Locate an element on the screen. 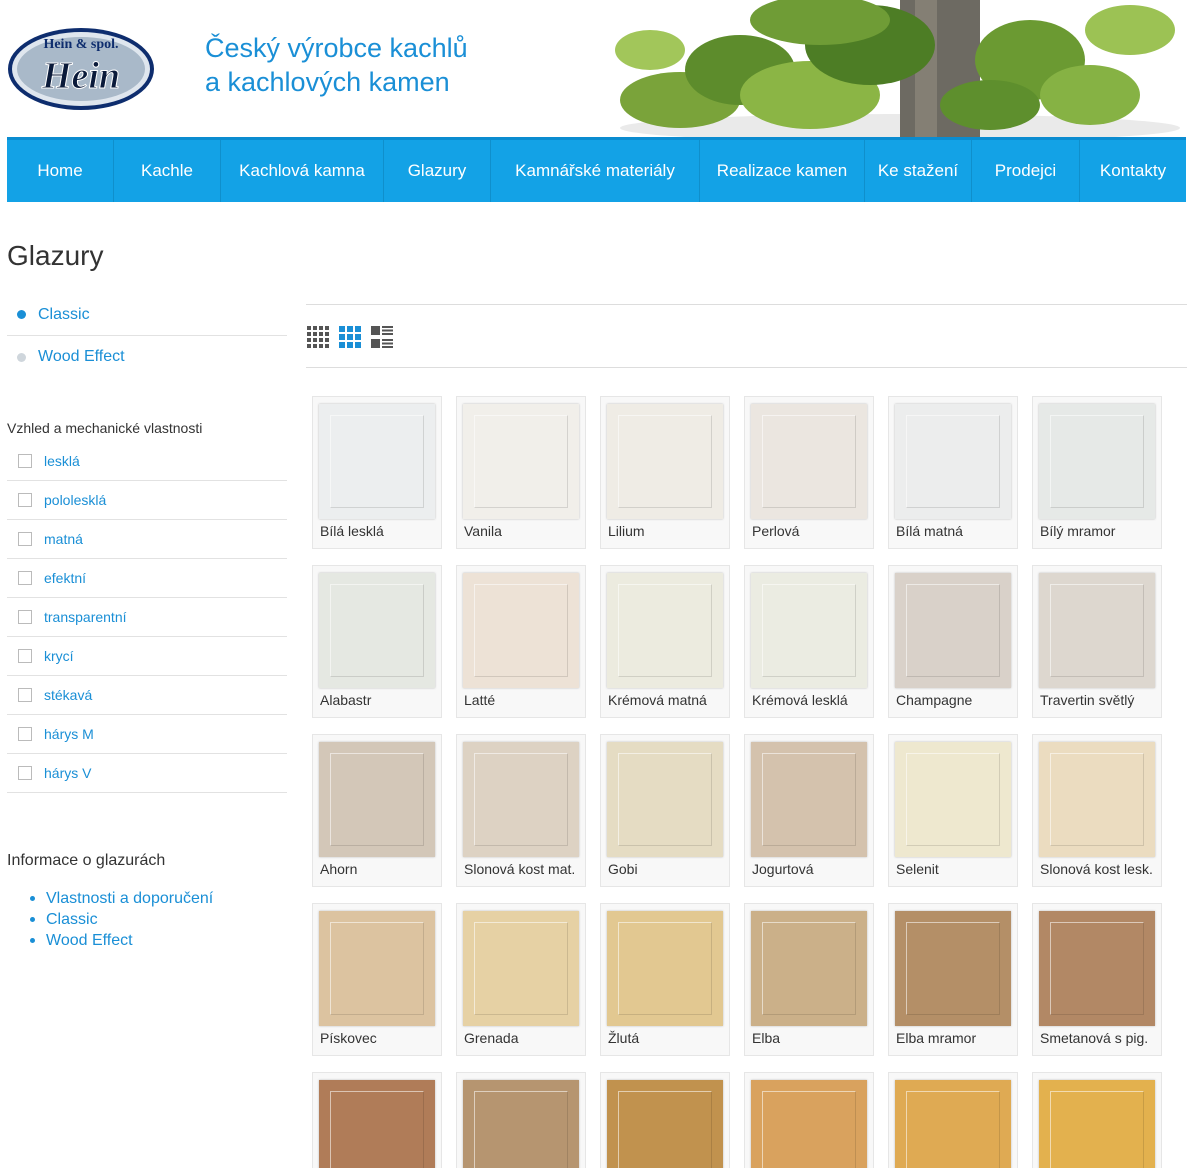  nav-item-ke-stazeni: Ke stažení is located at coordinates (918, 171).